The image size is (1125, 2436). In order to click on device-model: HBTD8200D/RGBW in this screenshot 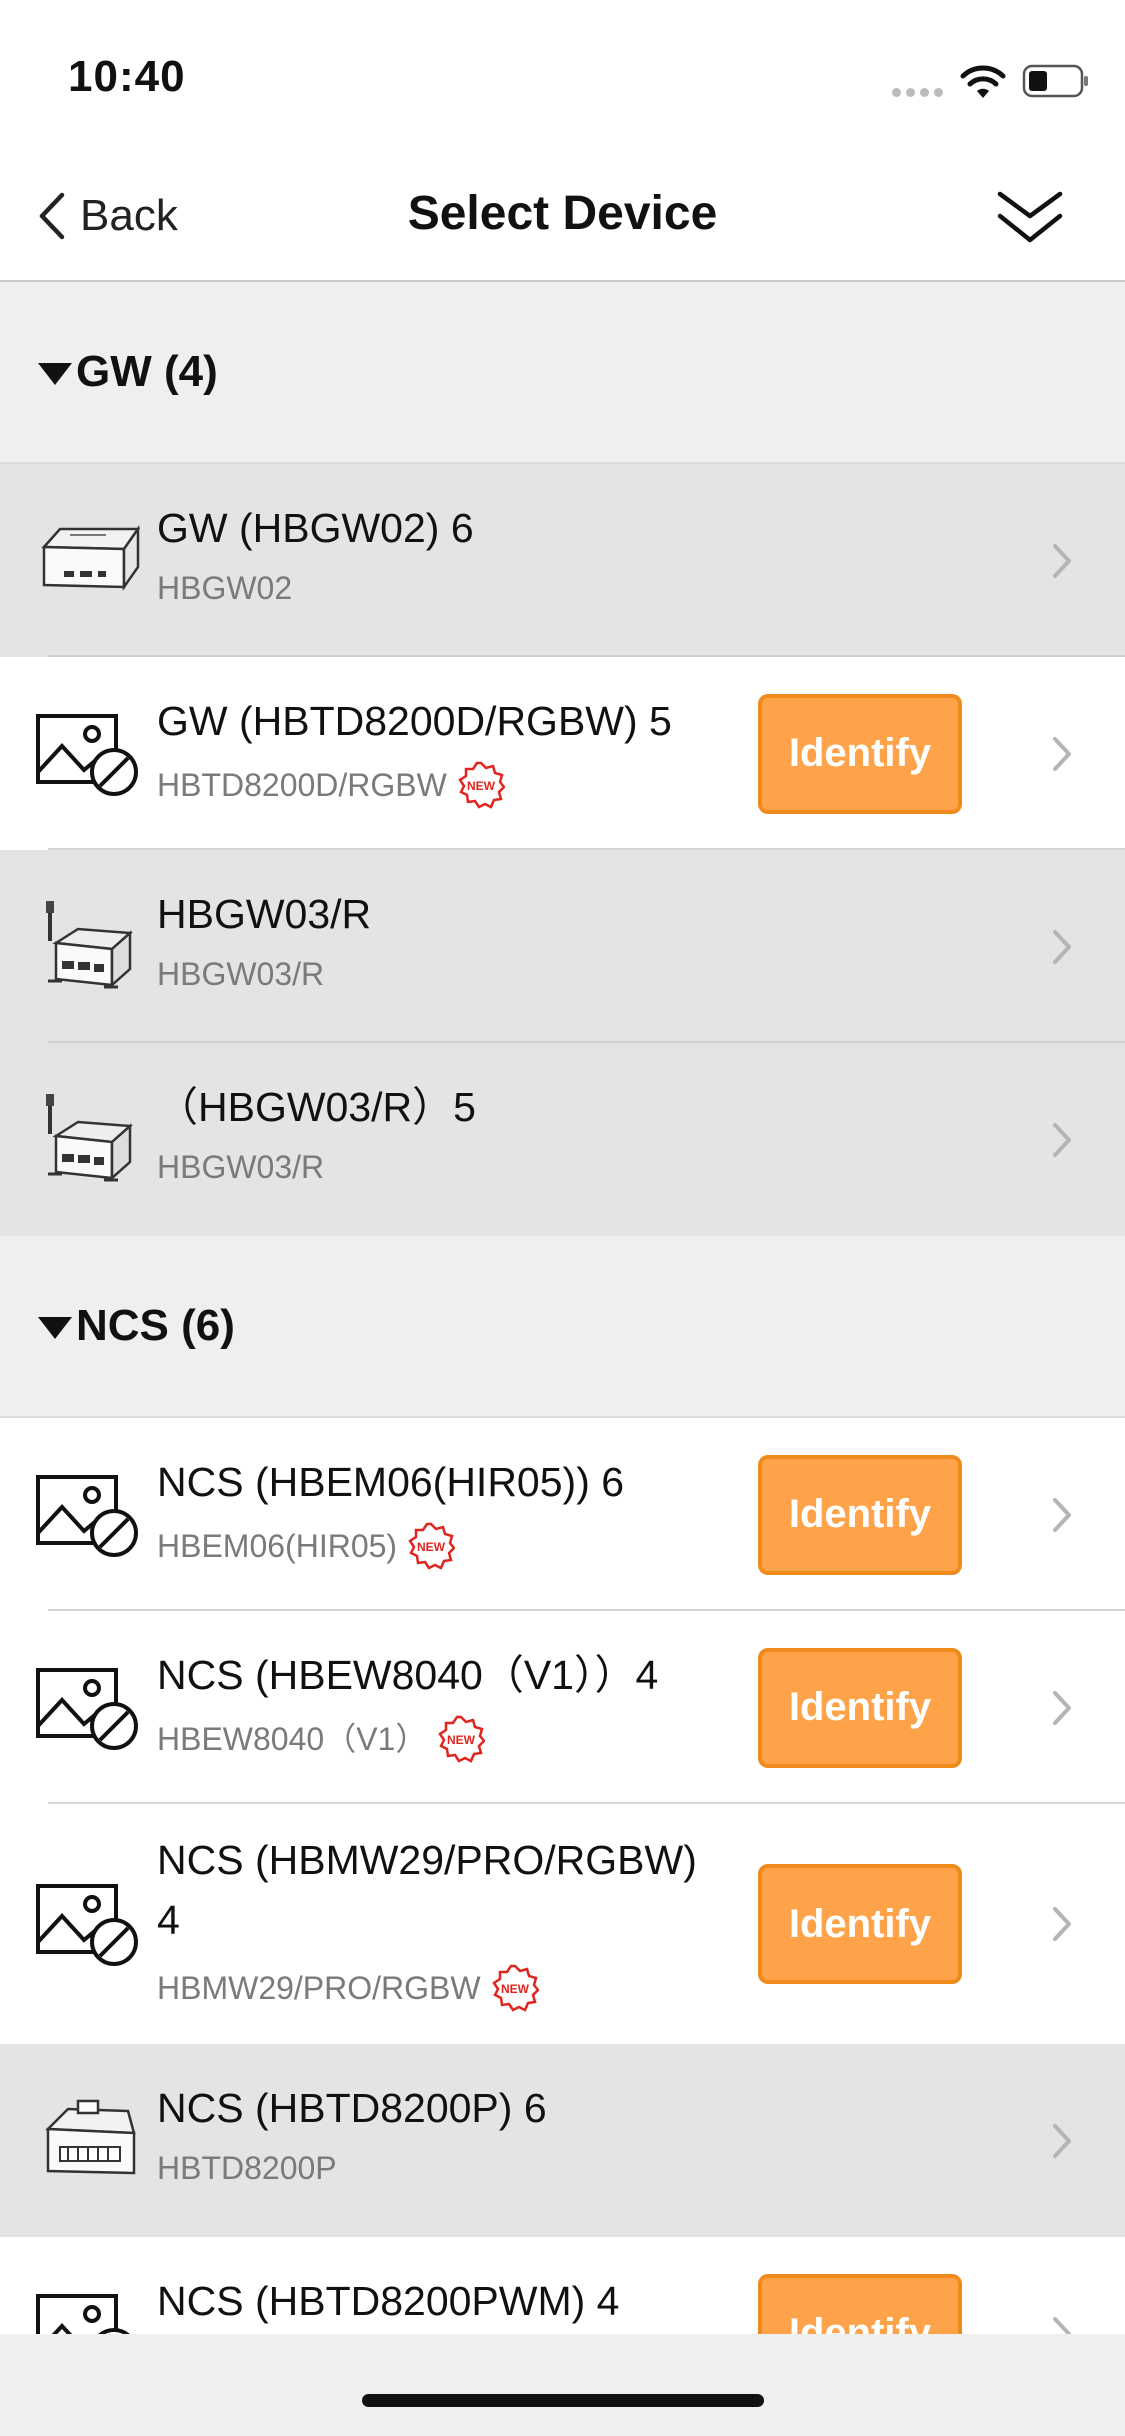, I will do `click(331, 785)`.